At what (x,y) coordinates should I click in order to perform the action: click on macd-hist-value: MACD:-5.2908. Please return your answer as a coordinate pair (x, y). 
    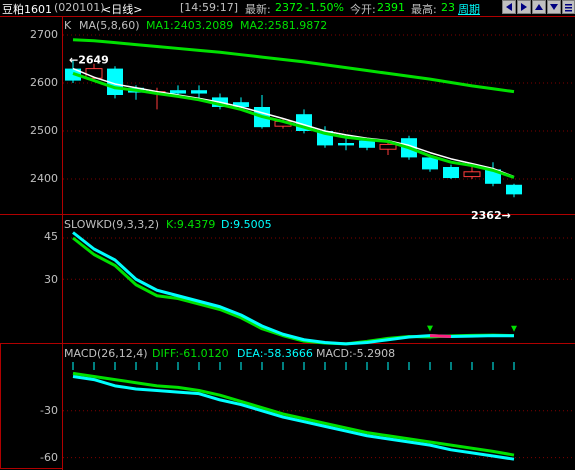
    Looking at the image, I should click on (356, 353).